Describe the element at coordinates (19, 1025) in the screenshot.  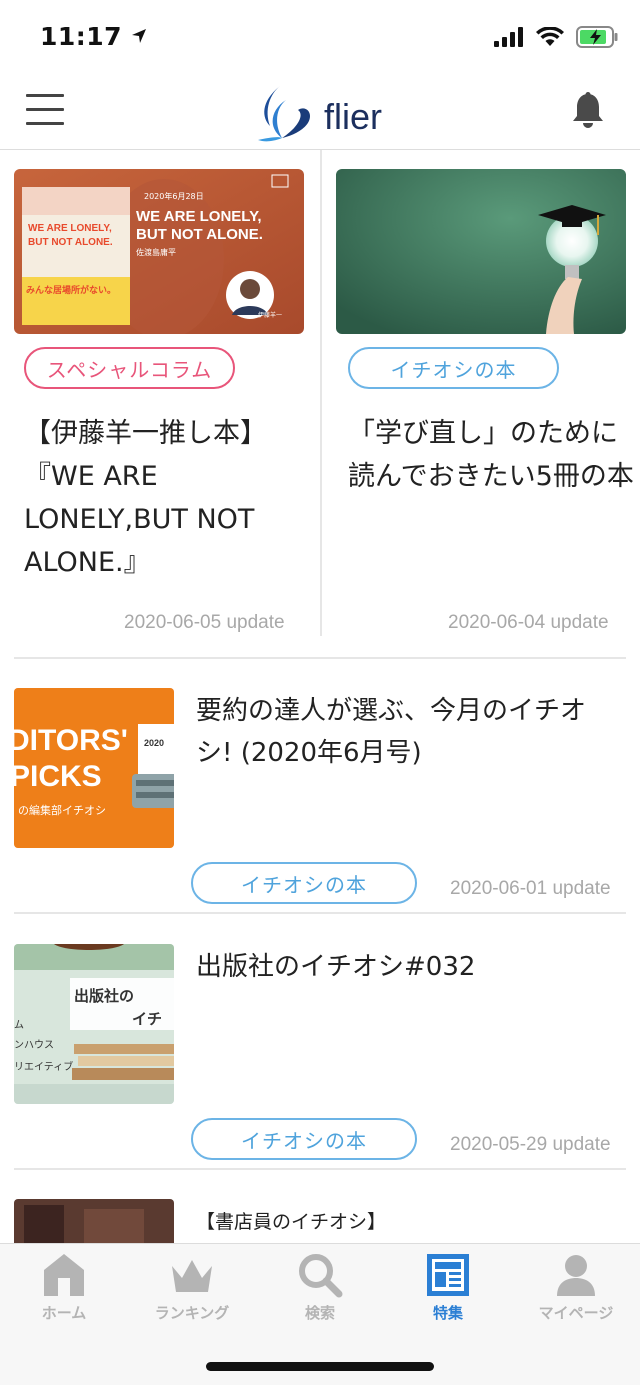
I see `svg-text: ム` at that location.